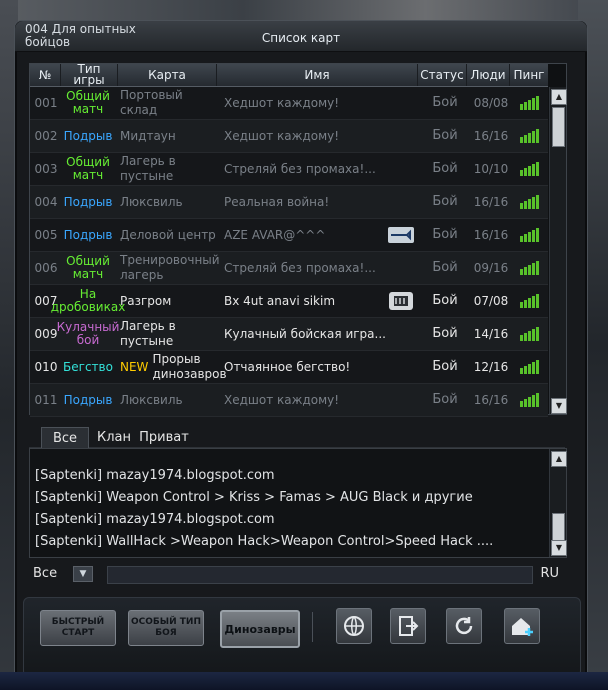  What do you see at coordinates (408, 626) in the screenshot?
I see `exit-door-icon` at bounding box center [408, 626].